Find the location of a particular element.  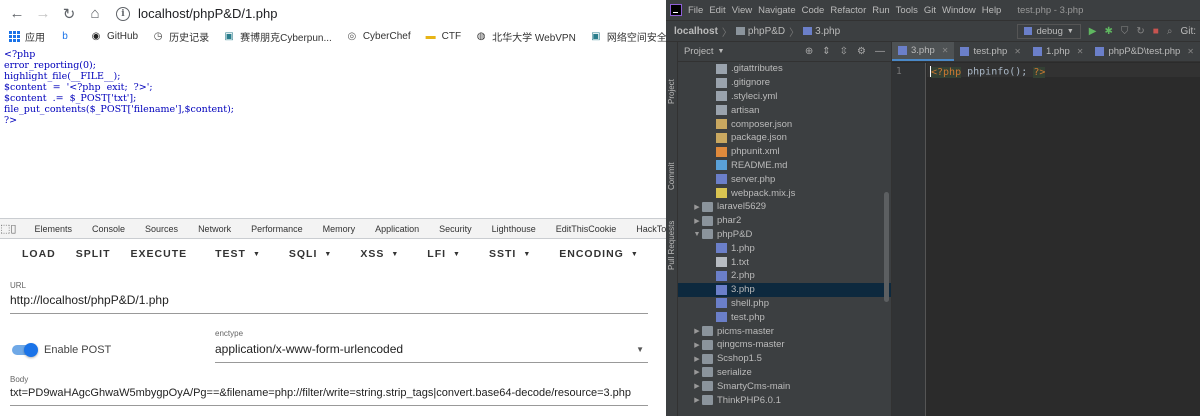

code-line: <?php phpinfo(); ?> is located at coordinates (987, 72).